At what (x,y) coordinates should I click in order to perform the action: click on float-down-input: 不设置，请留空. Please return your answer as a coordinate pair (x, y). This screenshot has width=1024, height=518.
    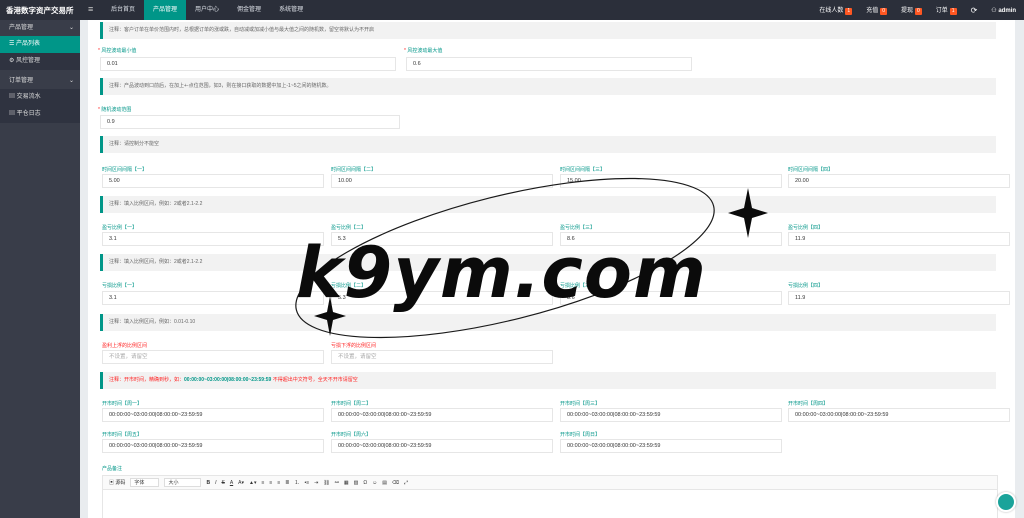
    Looking at the image, I should click on (442, 357).